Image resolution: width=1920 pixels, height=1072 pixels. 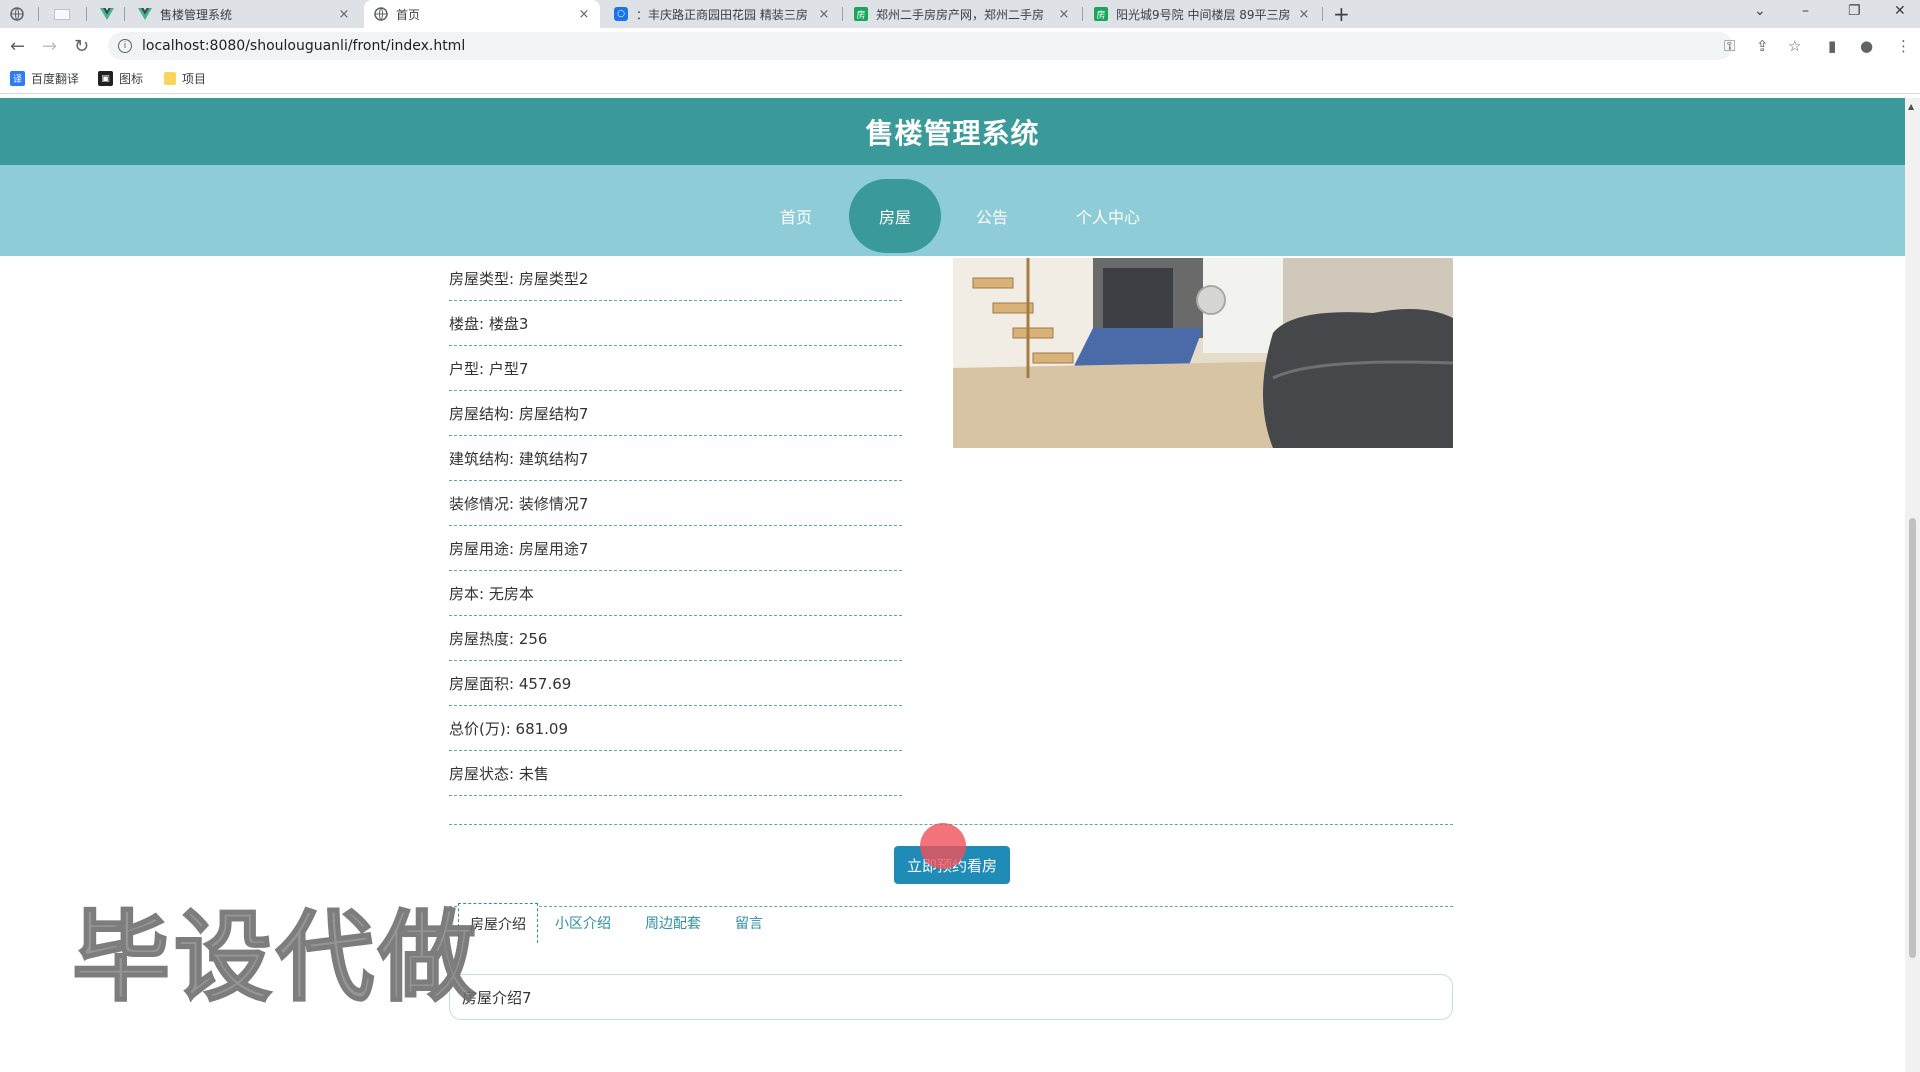 What do you see at coordinates (1203, 353) in the screenshot?
I see `house-photo` at bounding box center [1203, 353].